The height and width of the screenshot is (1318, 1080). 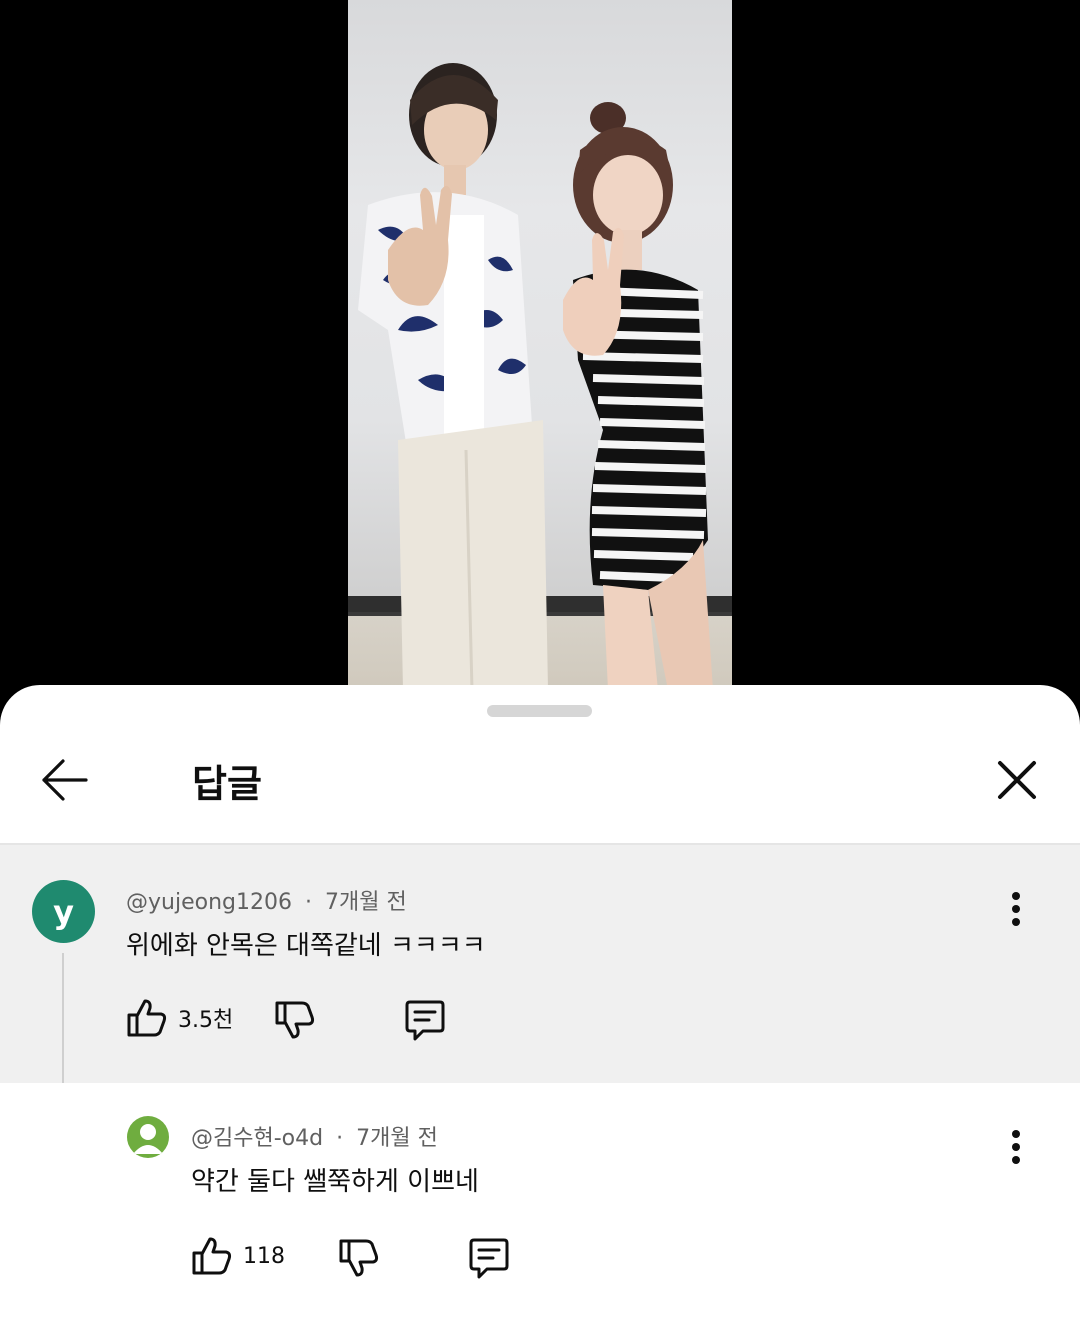 I want to click on avatar, so click(x=148, y=1137).